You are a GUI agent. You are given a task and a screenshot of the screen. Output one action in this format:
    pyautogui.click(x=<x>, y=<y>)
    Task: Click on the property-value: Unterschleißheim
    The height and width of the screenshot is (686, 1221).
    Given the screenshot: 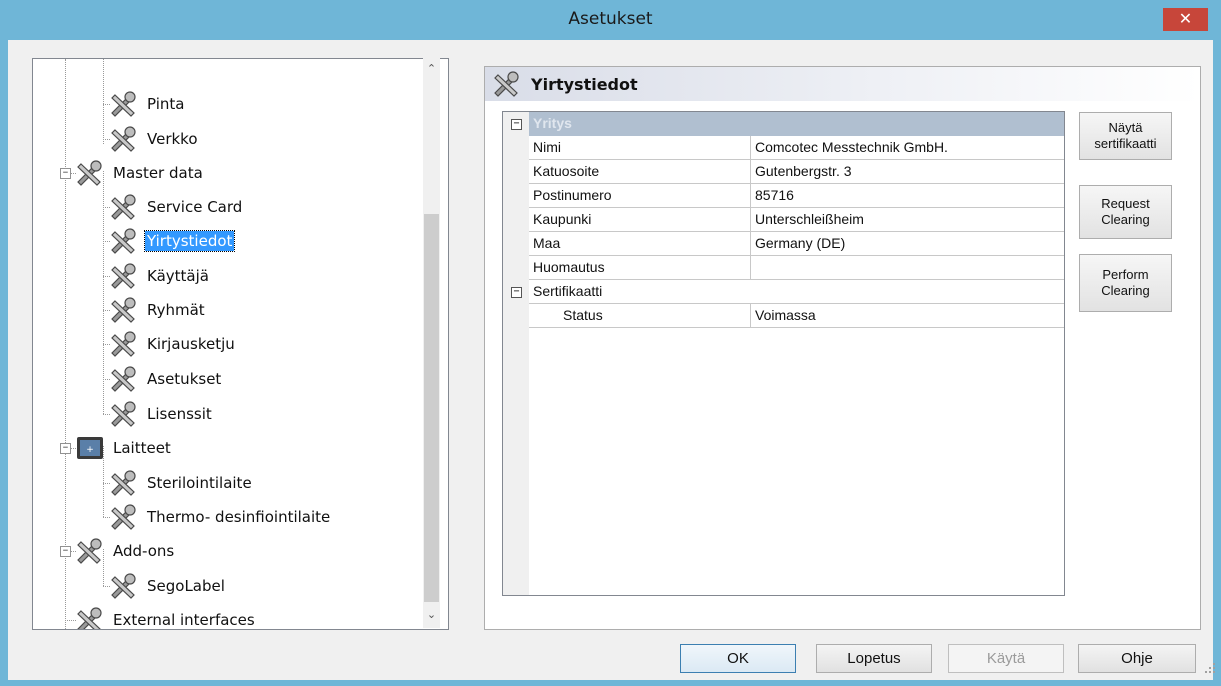 What is the action you would take?
    pyautogui.click(x=907, y=220)
    